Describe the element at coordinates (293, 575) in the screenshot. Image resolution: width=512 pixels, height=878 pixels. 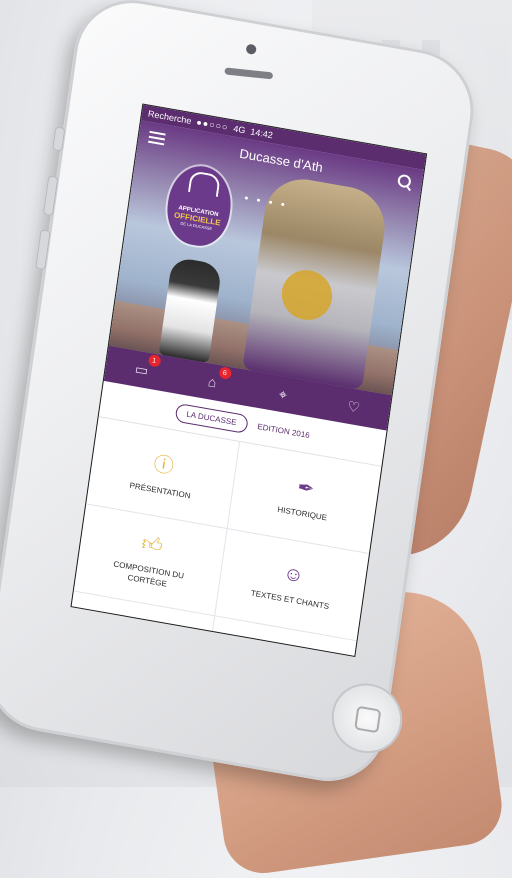
I see `theater-masks-icon: ☺` at that location.